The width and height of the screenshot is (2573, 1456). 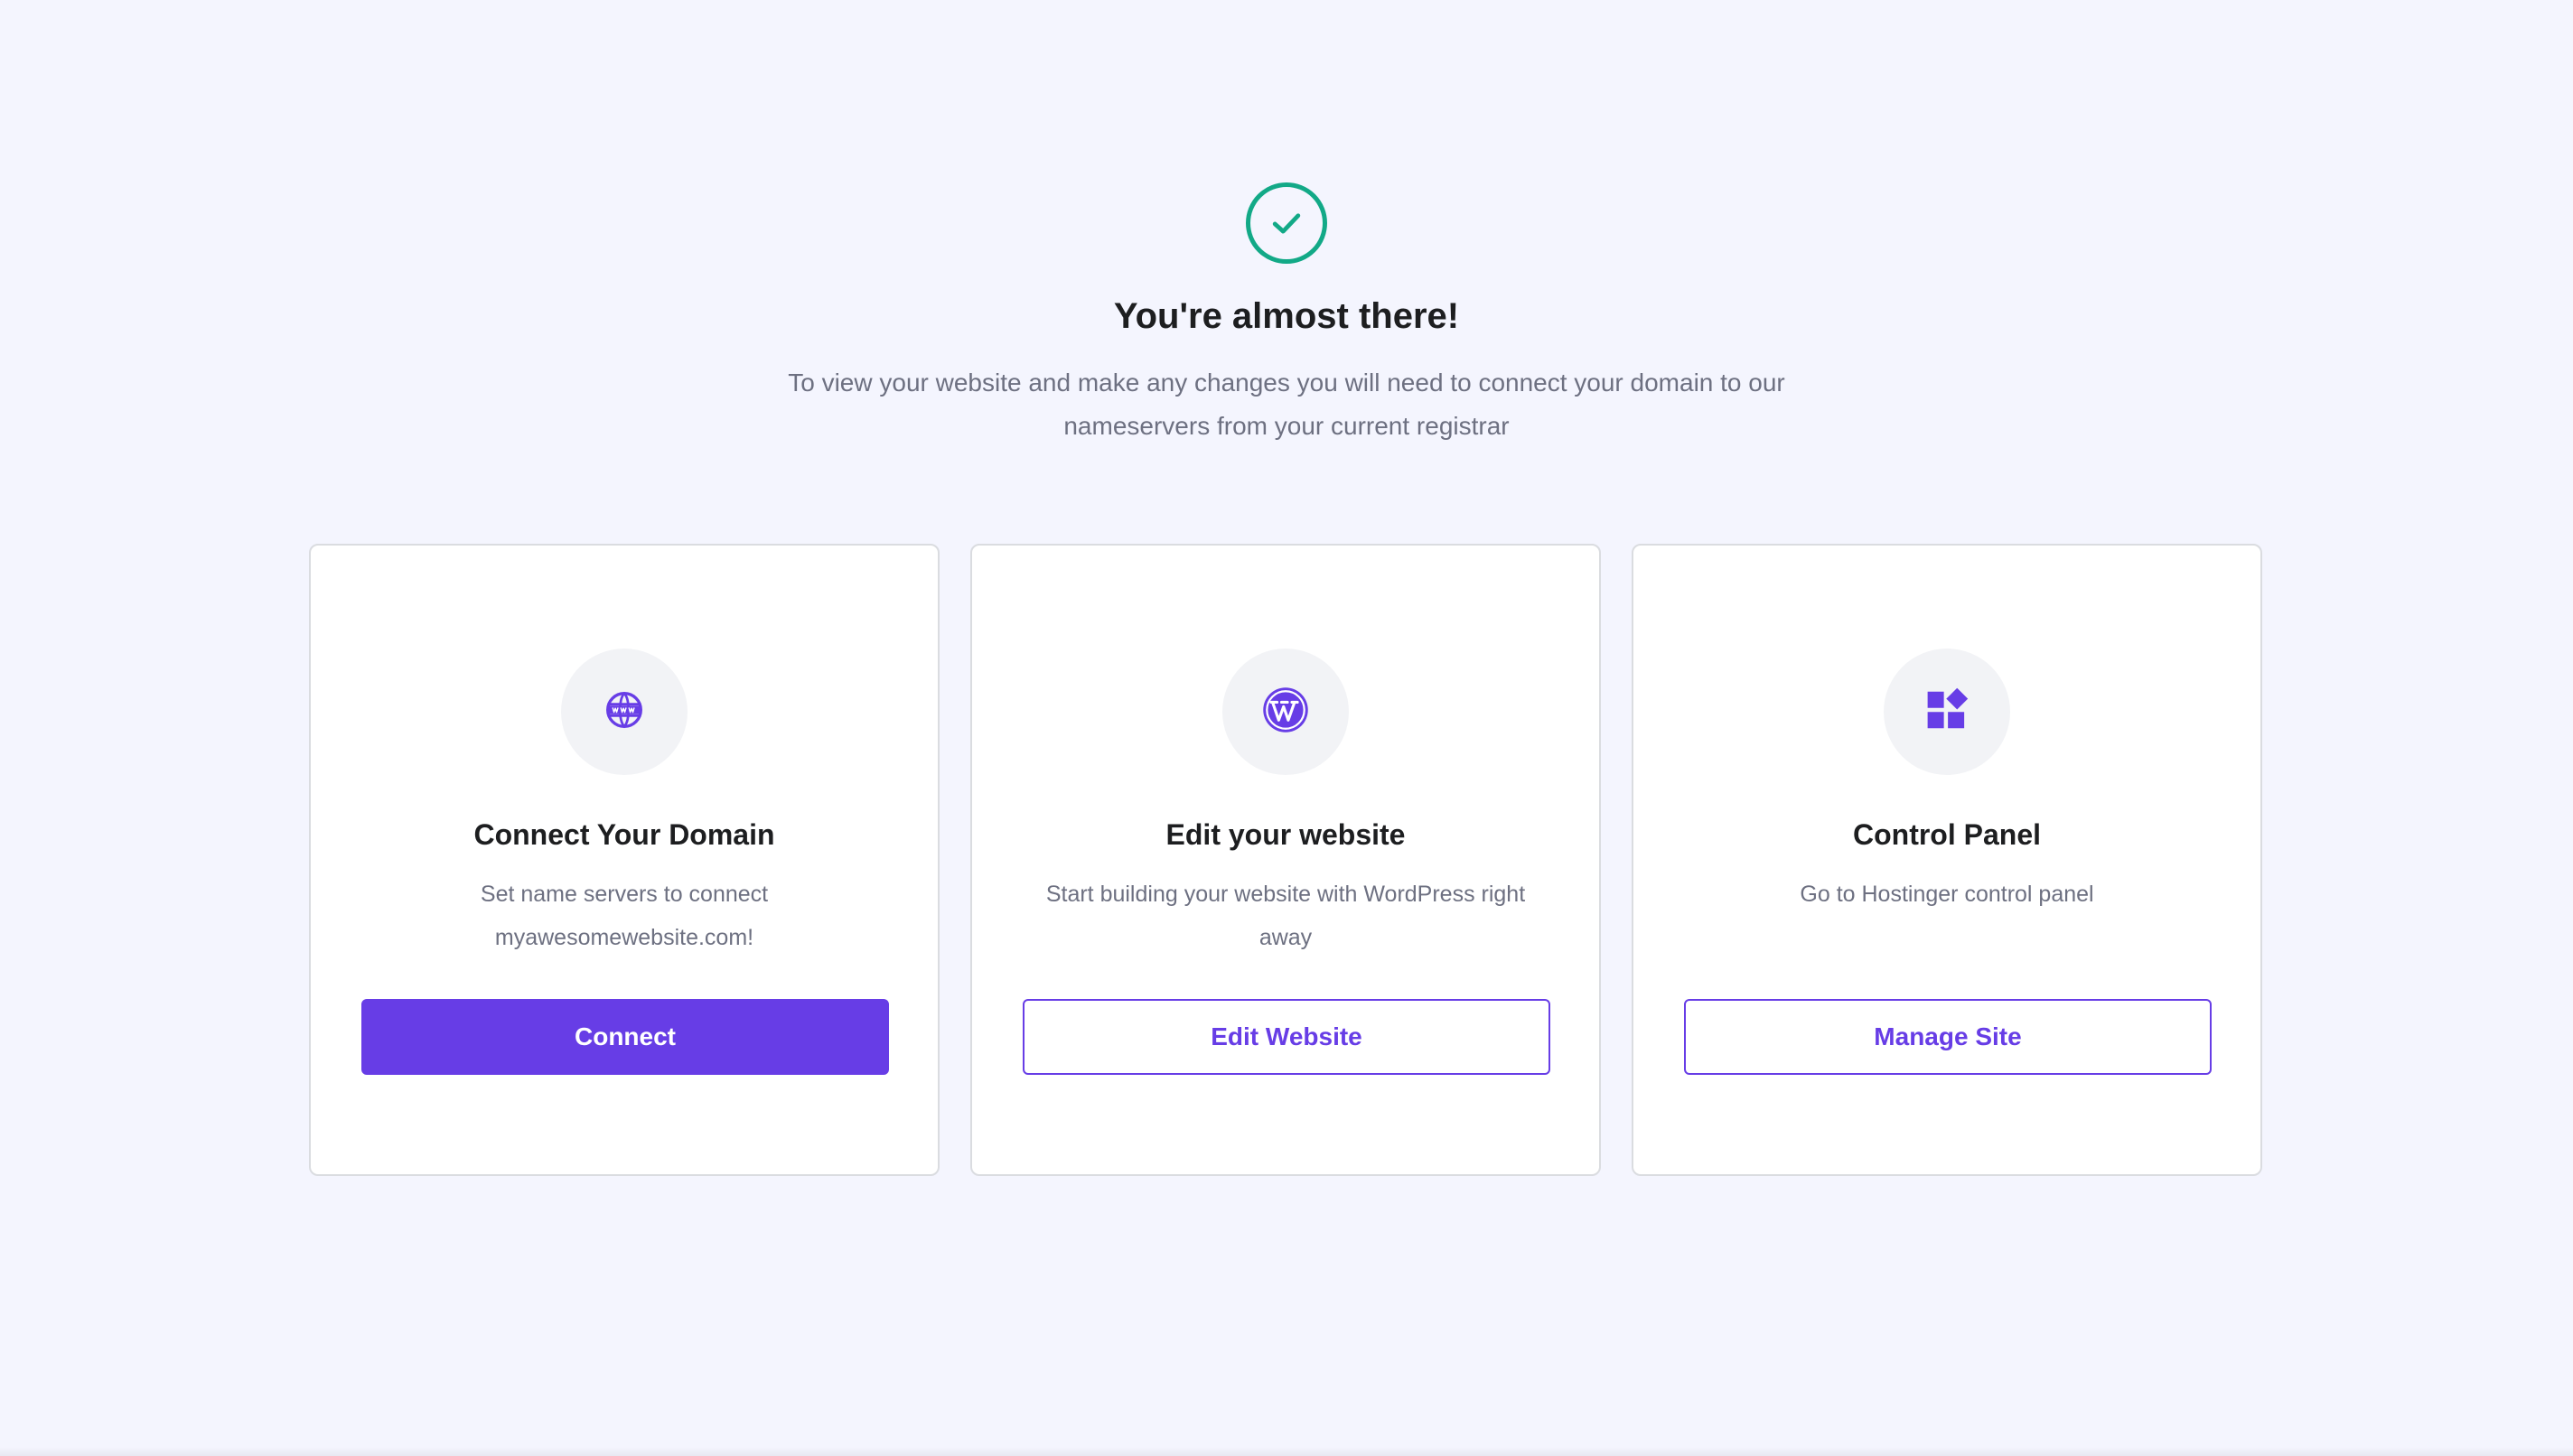 I want to click on control-panel-description-line-1: Go to Hostinger control panel, so click(x=1947, y=894).